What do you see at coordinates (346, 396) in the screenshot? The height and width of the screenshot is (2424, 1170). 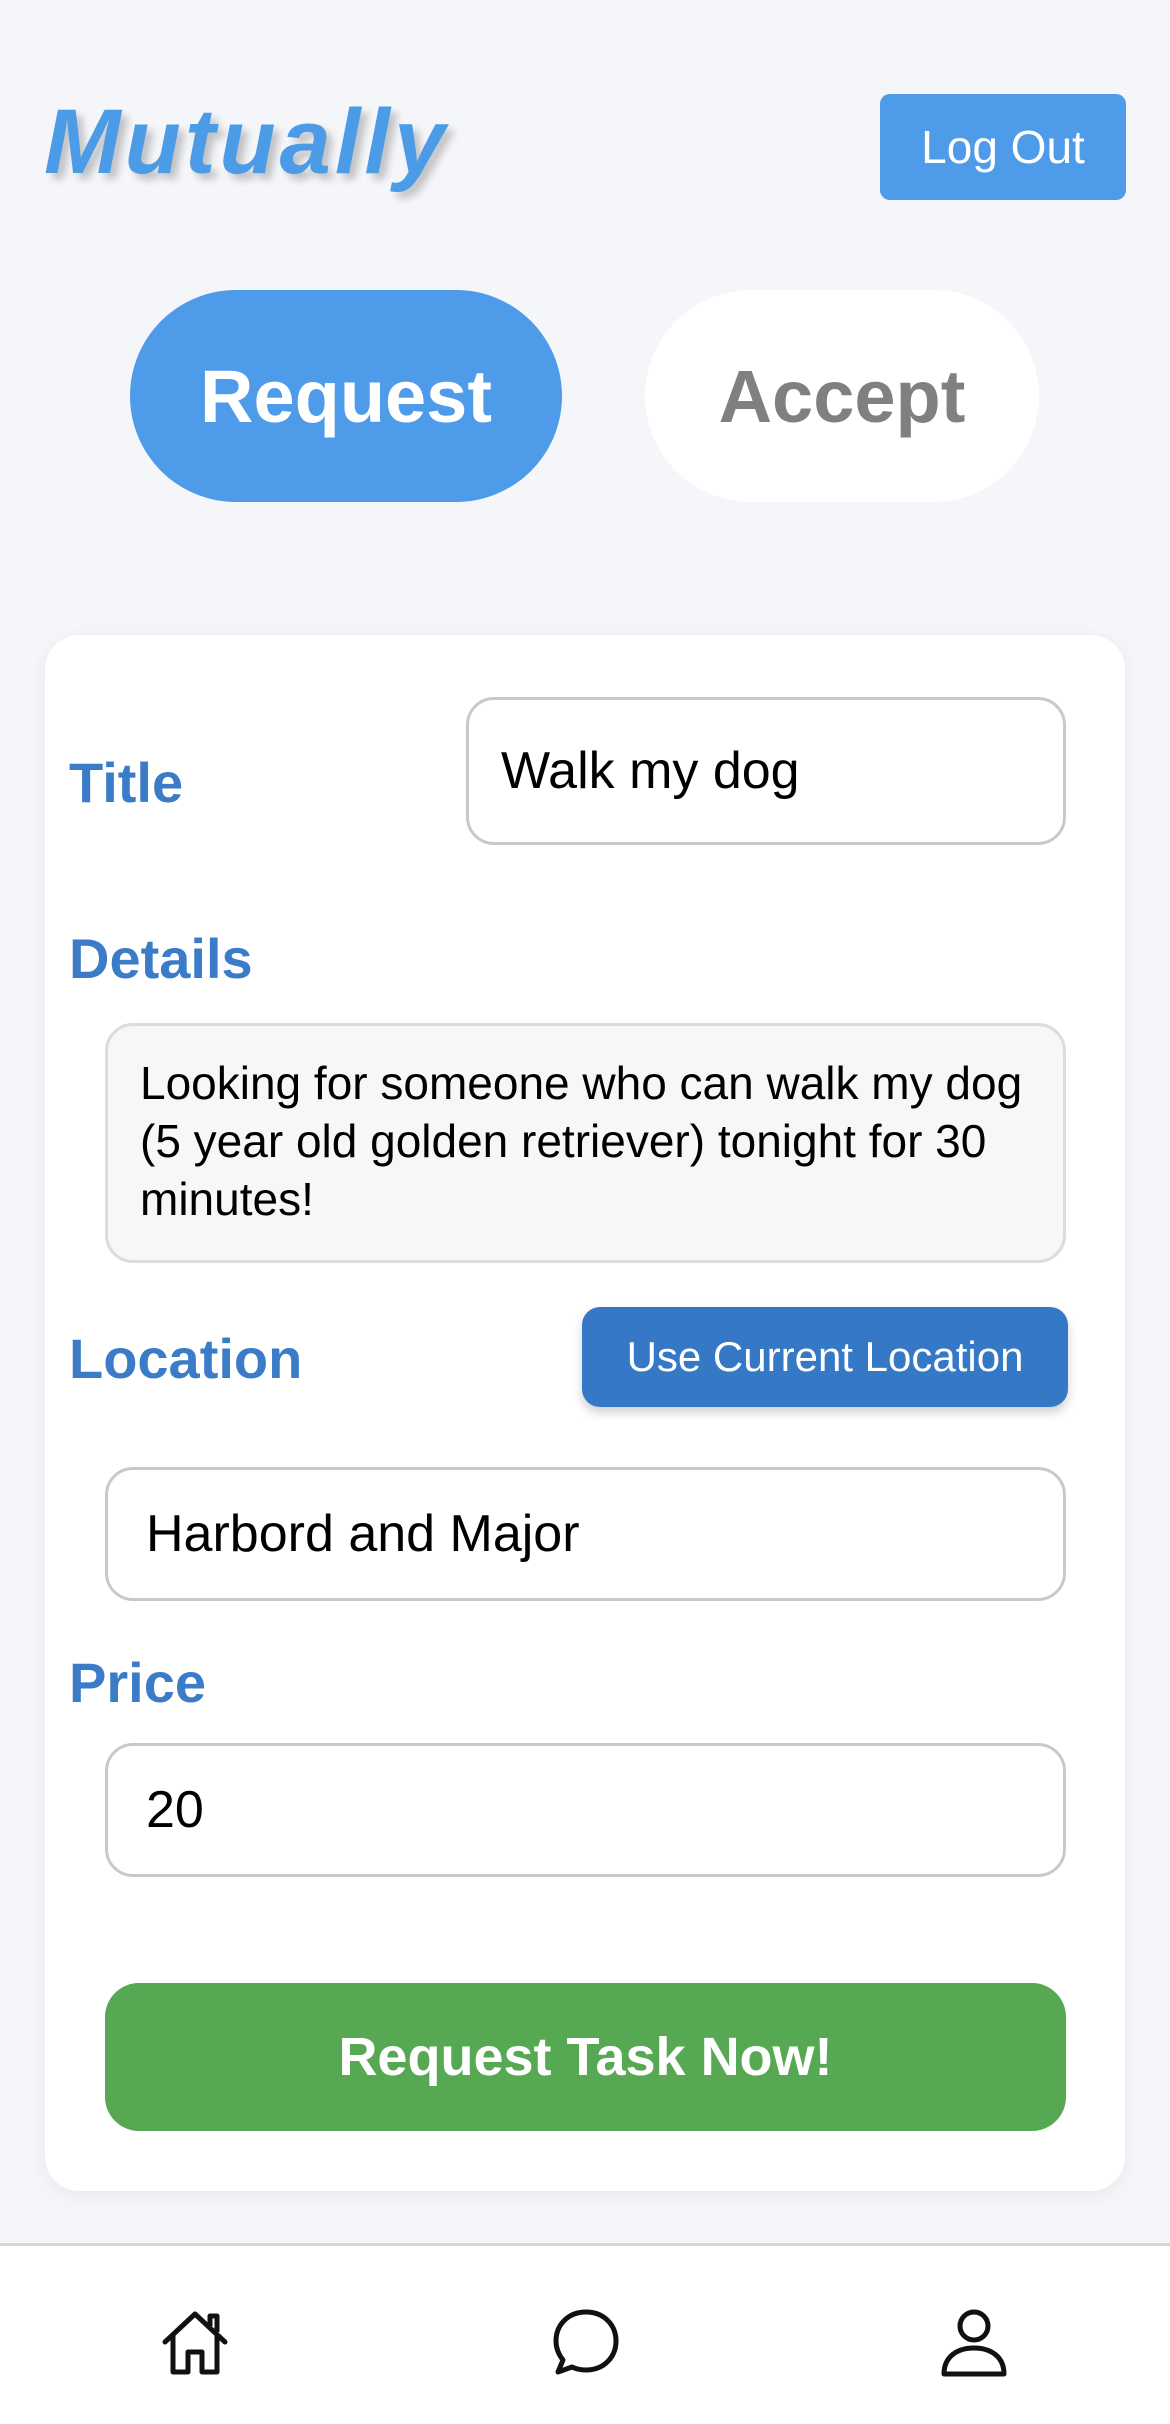 I see `tab-request: Request` at bounding box center [346, 396].